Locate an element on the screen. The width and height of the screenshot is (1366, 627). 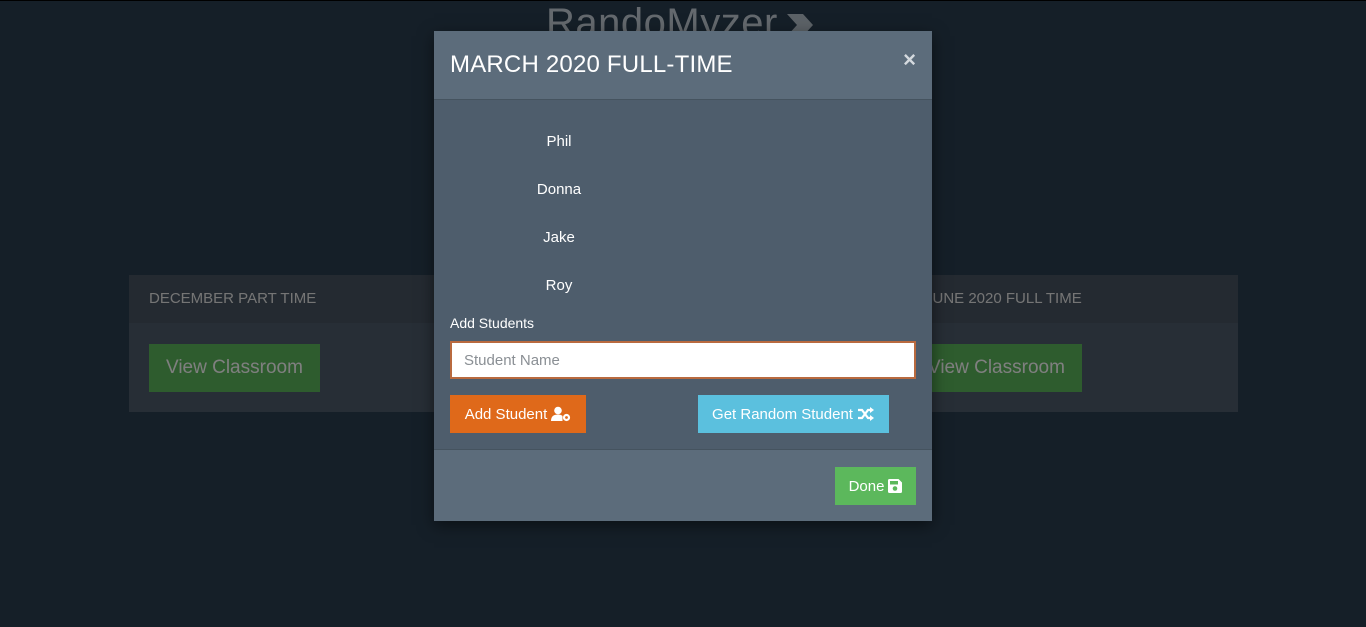
modal-title: MARCH 2020 FULL-TIME is located at coordinates (591, 64).